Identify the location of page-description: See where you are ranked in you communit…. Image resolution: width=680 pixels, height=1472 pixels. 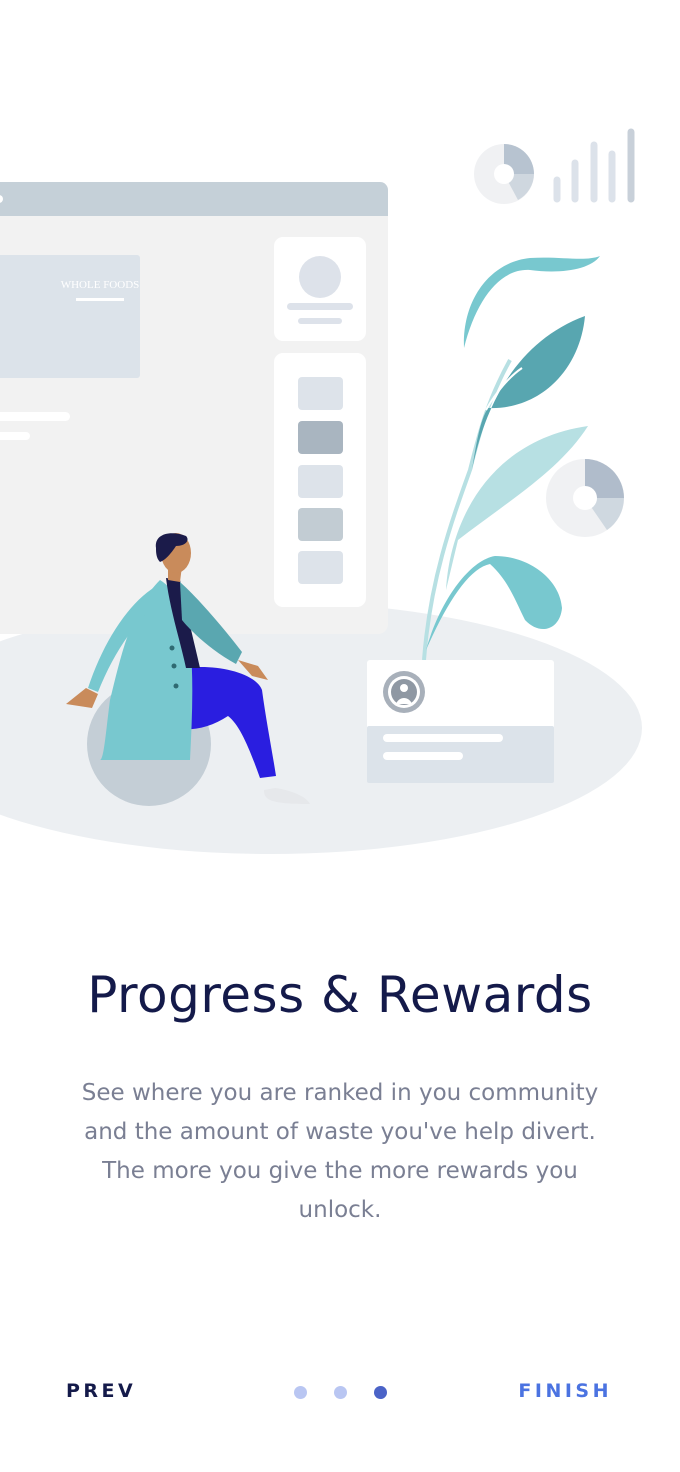
(340, 1151).